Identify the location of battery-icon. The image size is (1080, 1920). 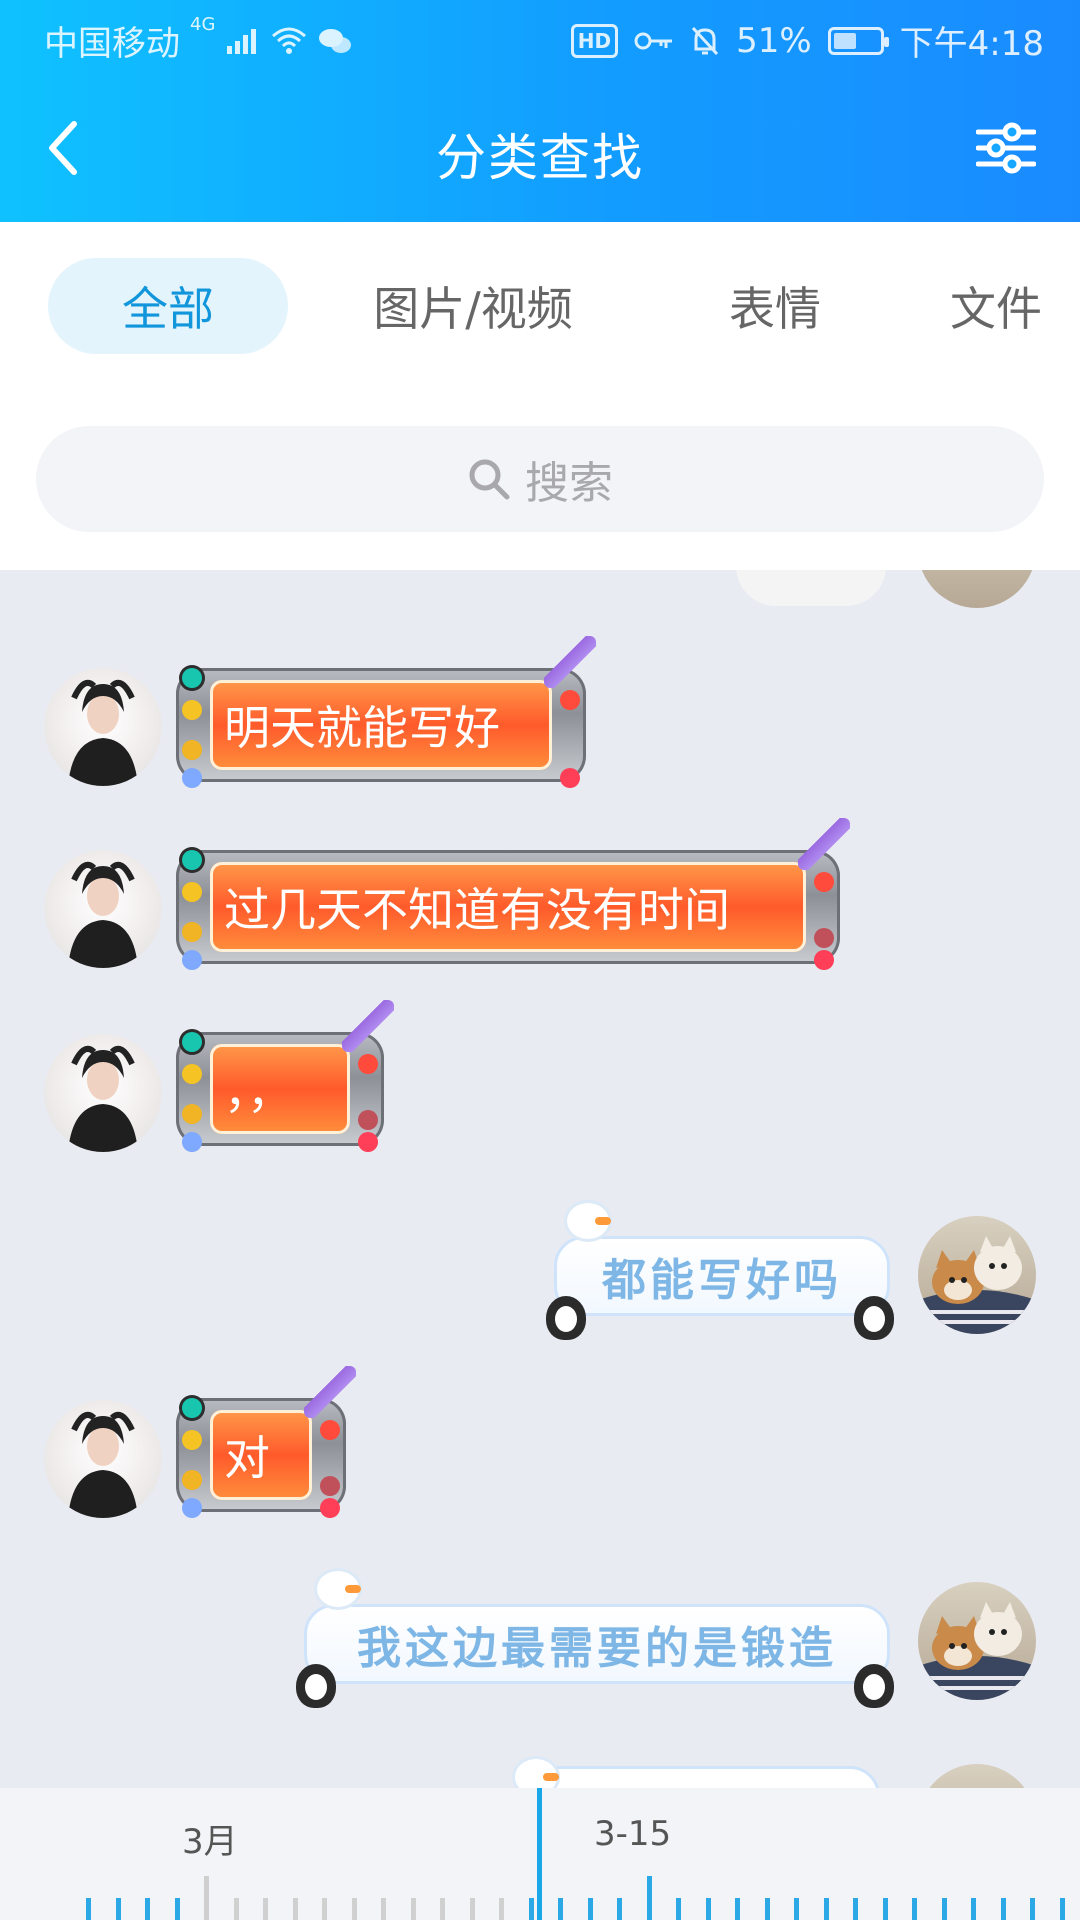
(858, 40).